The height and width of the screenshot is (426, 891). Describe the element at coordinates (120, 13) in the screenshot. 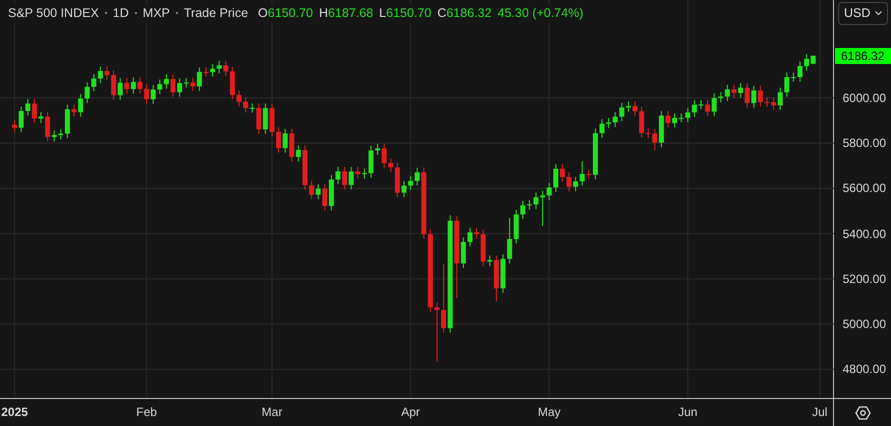

I see `interval-label: 1D` at that location.